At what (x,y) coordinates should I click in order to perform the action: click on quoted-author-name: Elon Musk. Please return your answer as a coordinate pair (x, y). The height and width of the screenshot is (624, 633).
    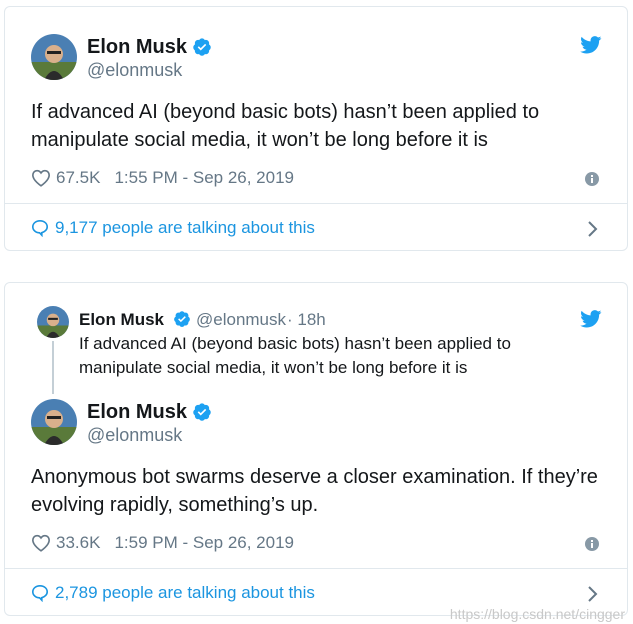
    Looking at the image, I should click on (121, 320).